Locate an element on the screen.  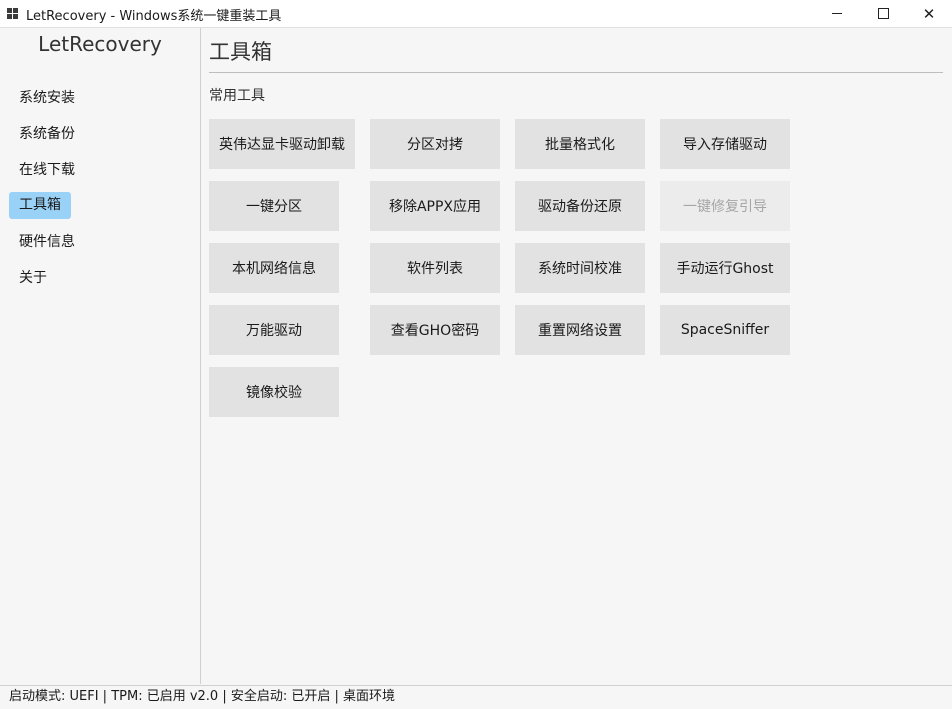
page-title: 工具箱 is located at coordinates (240, 52).